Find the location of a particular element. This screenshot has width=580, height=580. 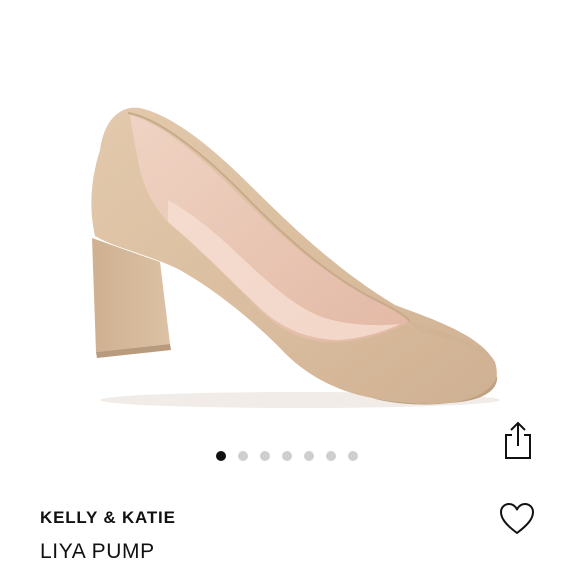

like-button is located at coordinates (517, 519).